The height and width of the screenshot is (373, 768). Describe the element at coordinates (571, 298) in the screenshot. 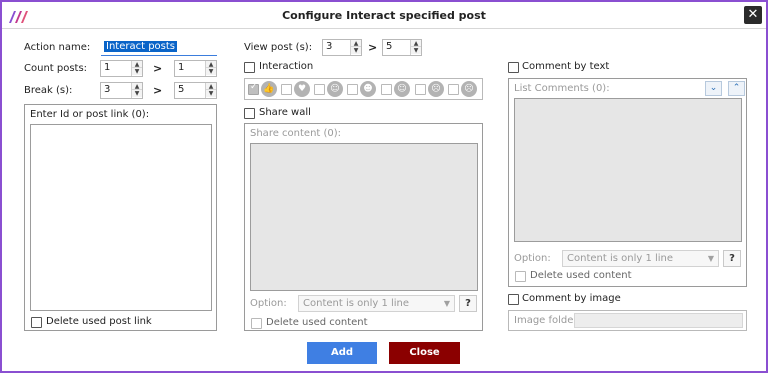

I see `comment-by-image-label: Comment by image` at that location.